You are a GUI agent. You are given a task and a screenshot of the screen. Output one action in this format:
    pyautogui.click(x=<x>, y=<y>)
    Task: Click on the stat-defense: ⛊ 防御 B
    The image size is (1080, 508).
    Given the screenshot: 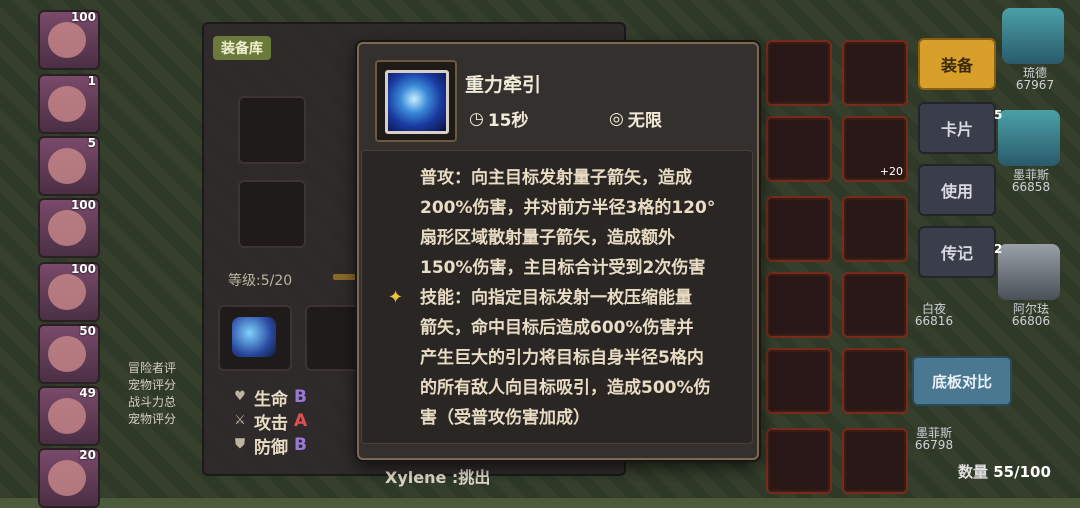 What is the action you would take?
    pyautogui.click(x=269, y=445)
    